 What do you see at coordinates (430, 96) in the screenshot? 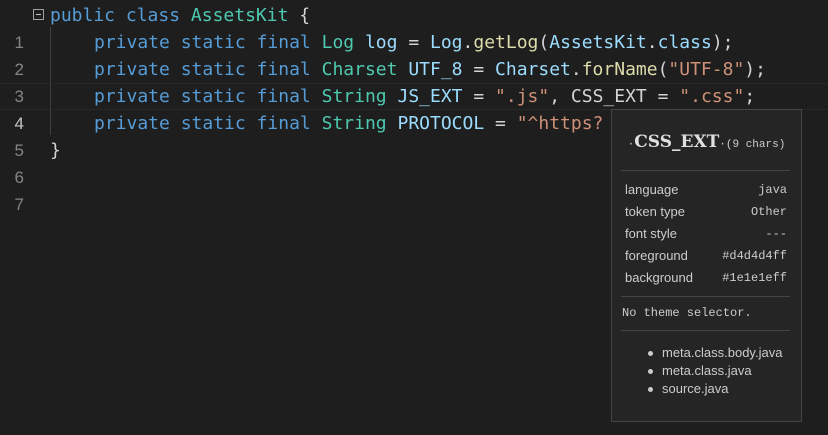
I see `variable-name: JS_EXT` at bounding box center [430, 96].